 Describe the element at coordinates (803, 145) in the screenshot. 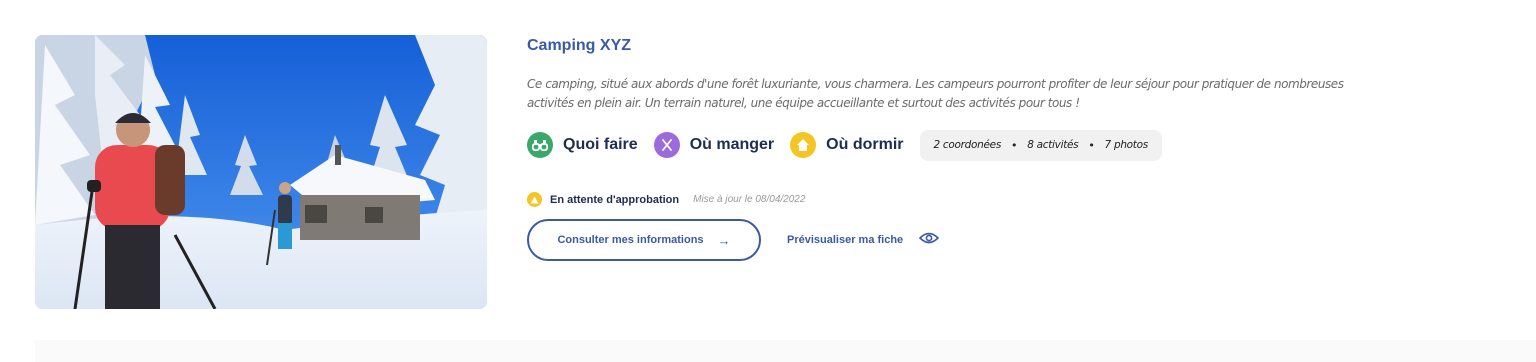

I see `house-icon` at that location.